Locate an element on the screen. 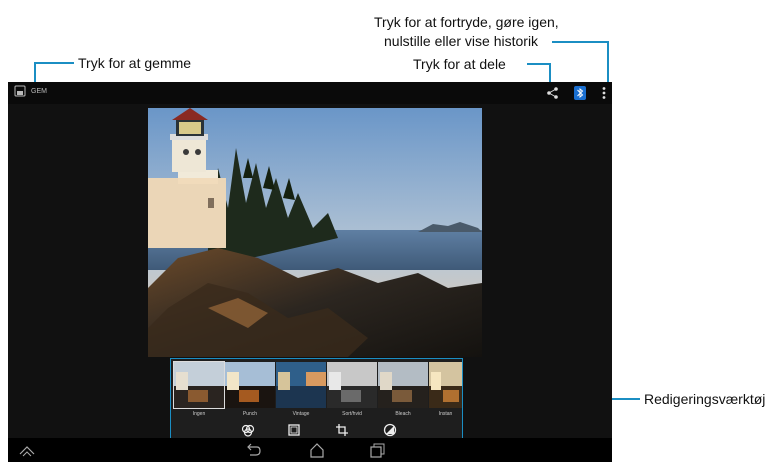 Image resolution: width=782 pixels, height=462 pixels. save-label: GEM is located at coordinates (39, 91).